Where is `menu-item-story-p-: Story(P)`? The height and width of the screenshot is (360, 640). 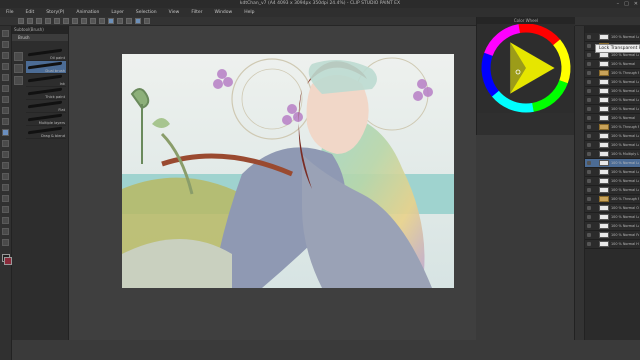 menu-item-story-p-: Story(P) is located at coordinates (55, 12).